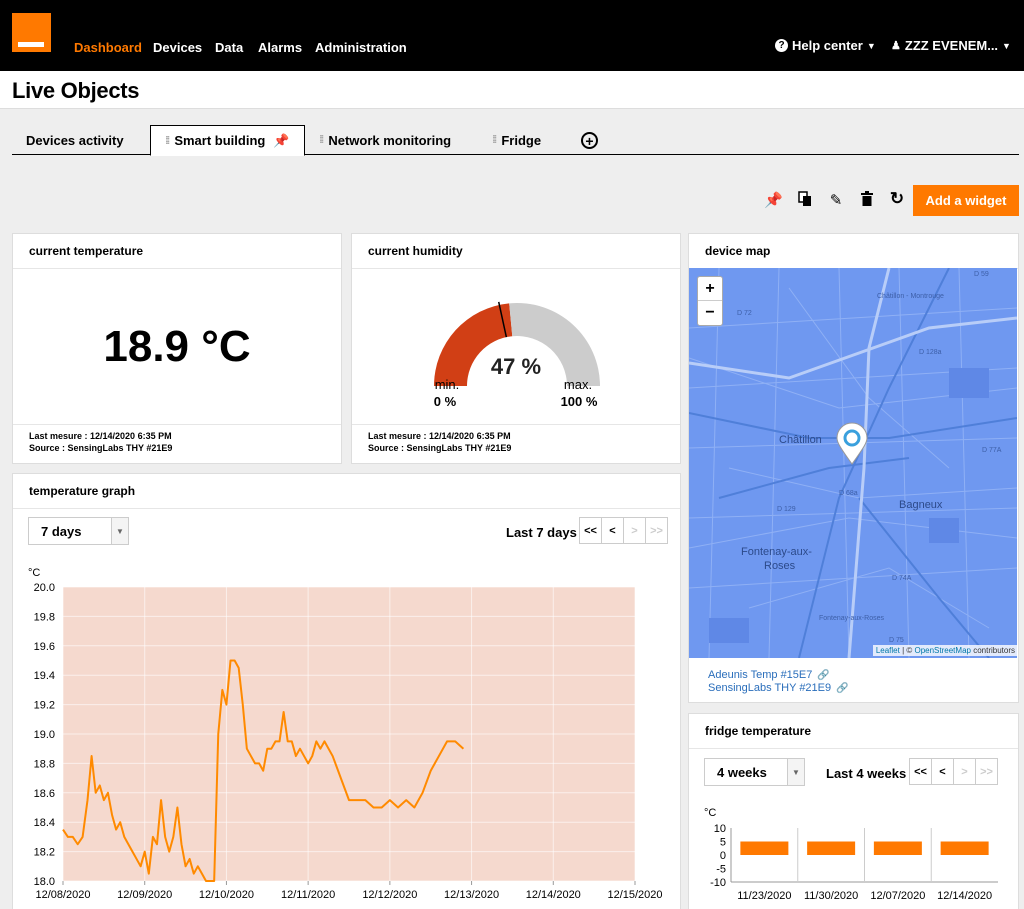  What do you see at coordinates (578, 384) in the screenshot?
I see `gauge-max-label: max.` at bounding box center [578, 384].